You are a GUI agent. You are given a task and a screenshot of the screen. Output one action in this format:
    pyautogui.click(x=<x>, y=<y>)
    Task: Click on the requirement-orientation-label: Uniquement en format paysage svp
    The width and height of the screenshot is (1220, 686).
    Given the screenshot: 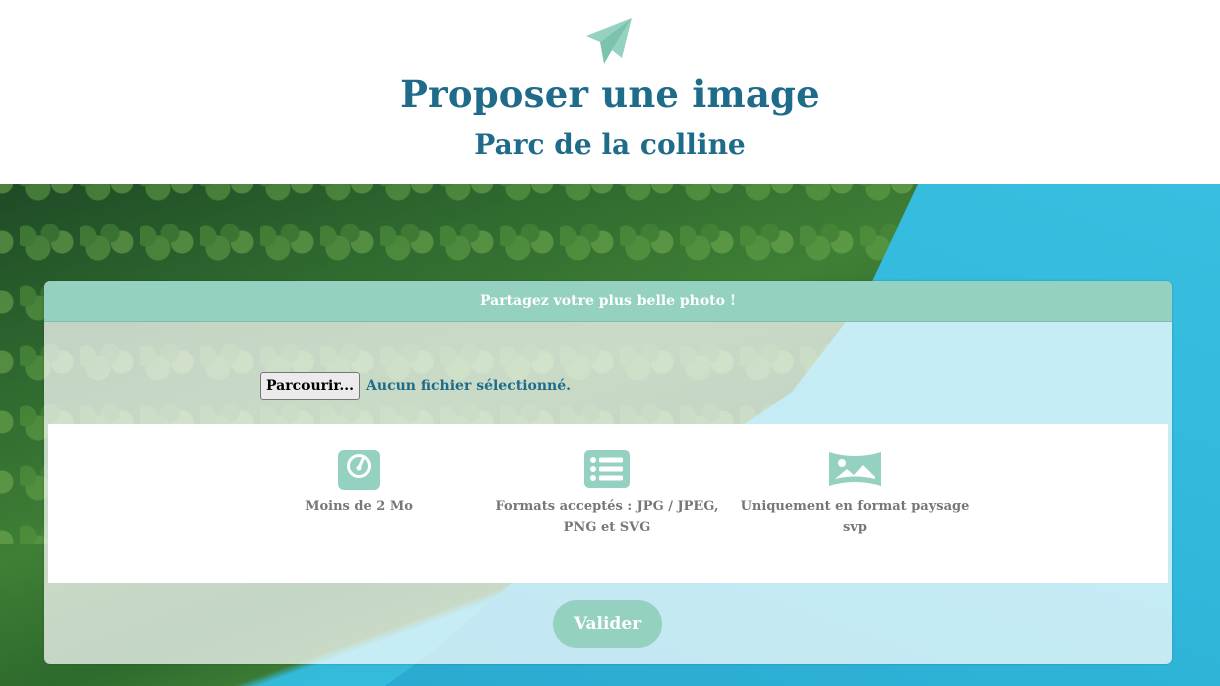 What is the action you would take?
    pyautogui.click(x=855, y=517)
    